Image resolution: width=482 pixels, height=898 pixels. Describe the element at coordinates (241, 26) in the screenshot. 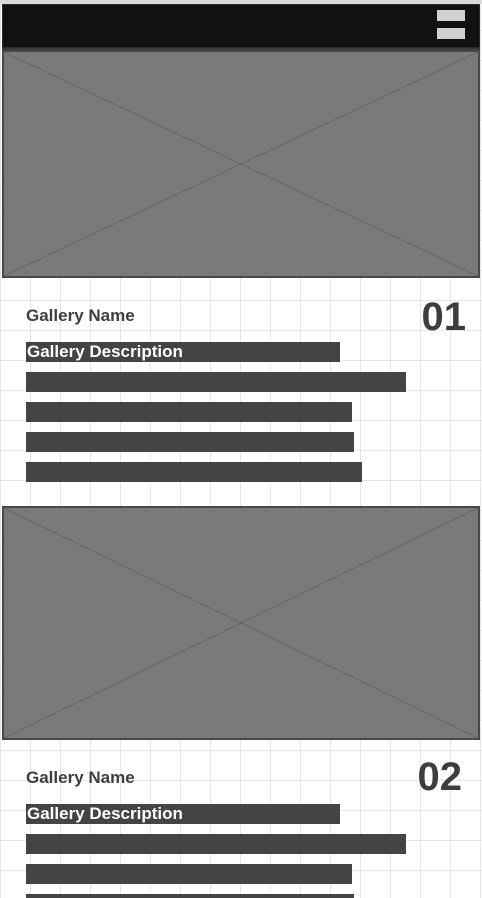

I see `navbar` at that location.